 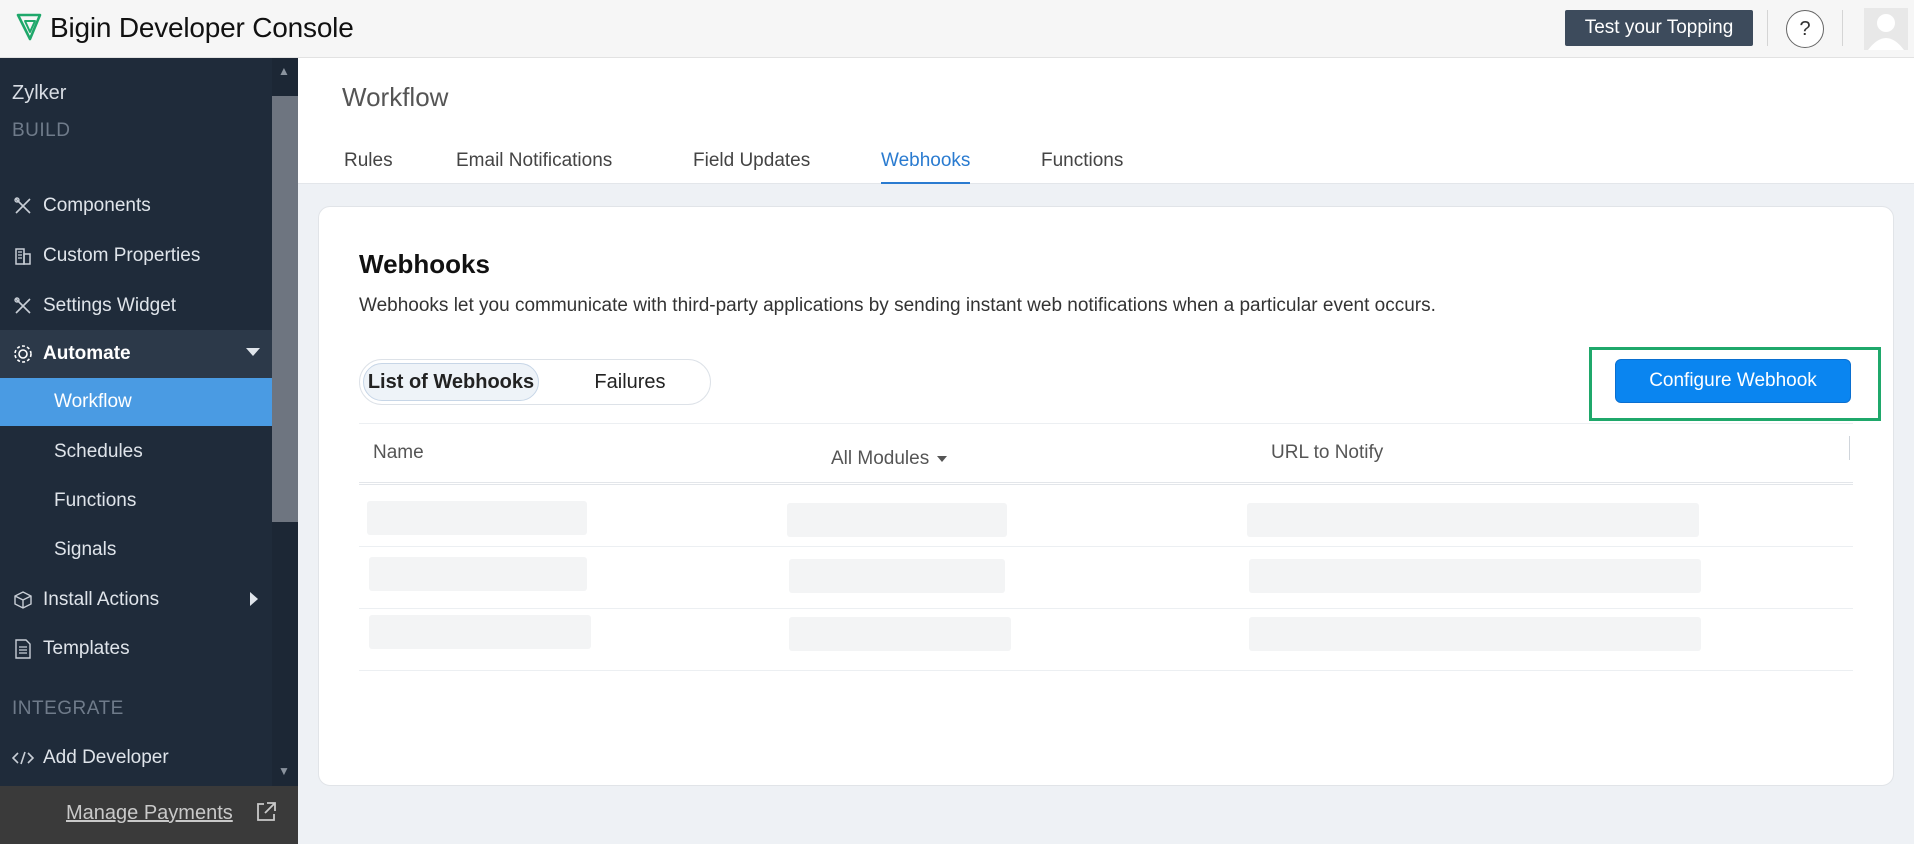 I want to click on code-icon, so click(x=23, y=758).